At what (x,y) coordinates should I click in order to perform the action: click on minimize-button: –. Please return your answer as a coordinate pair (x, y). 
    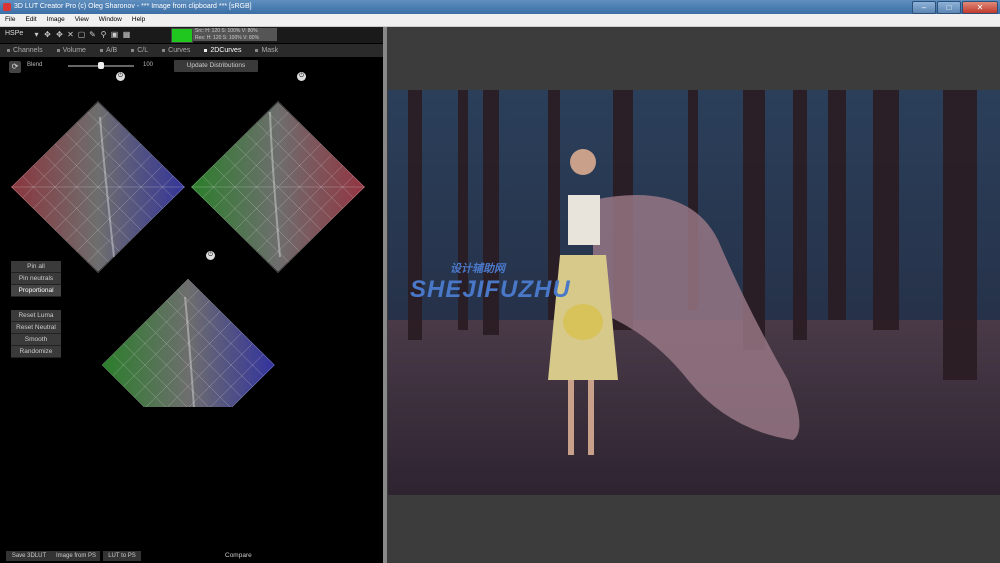
    Looking at the image, I should click on (924, 7).